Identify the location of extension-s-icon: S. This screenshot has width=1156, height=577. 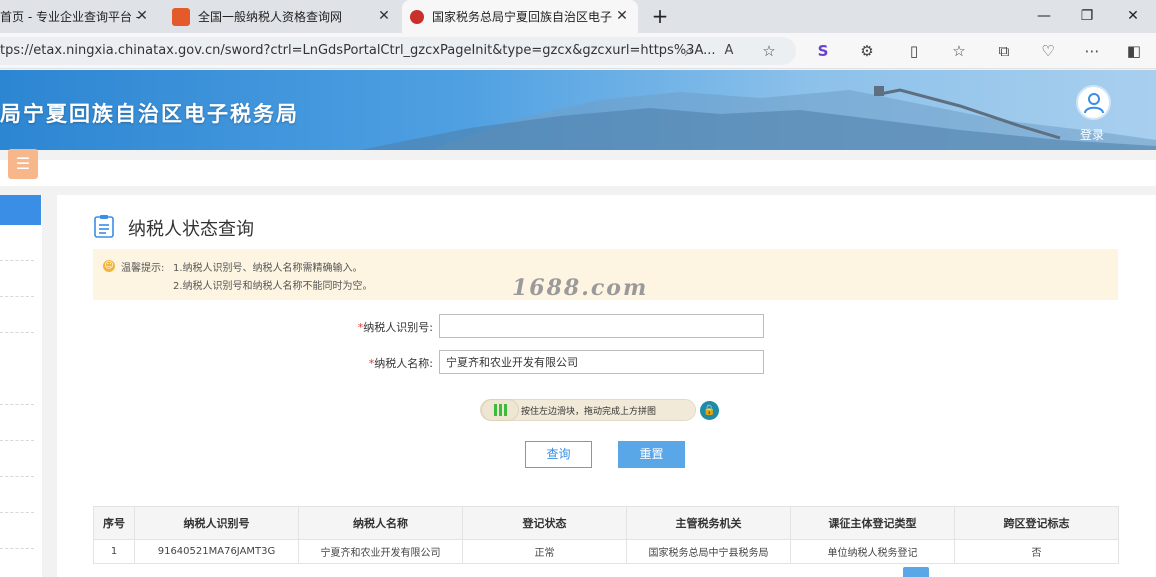
(823, 51).